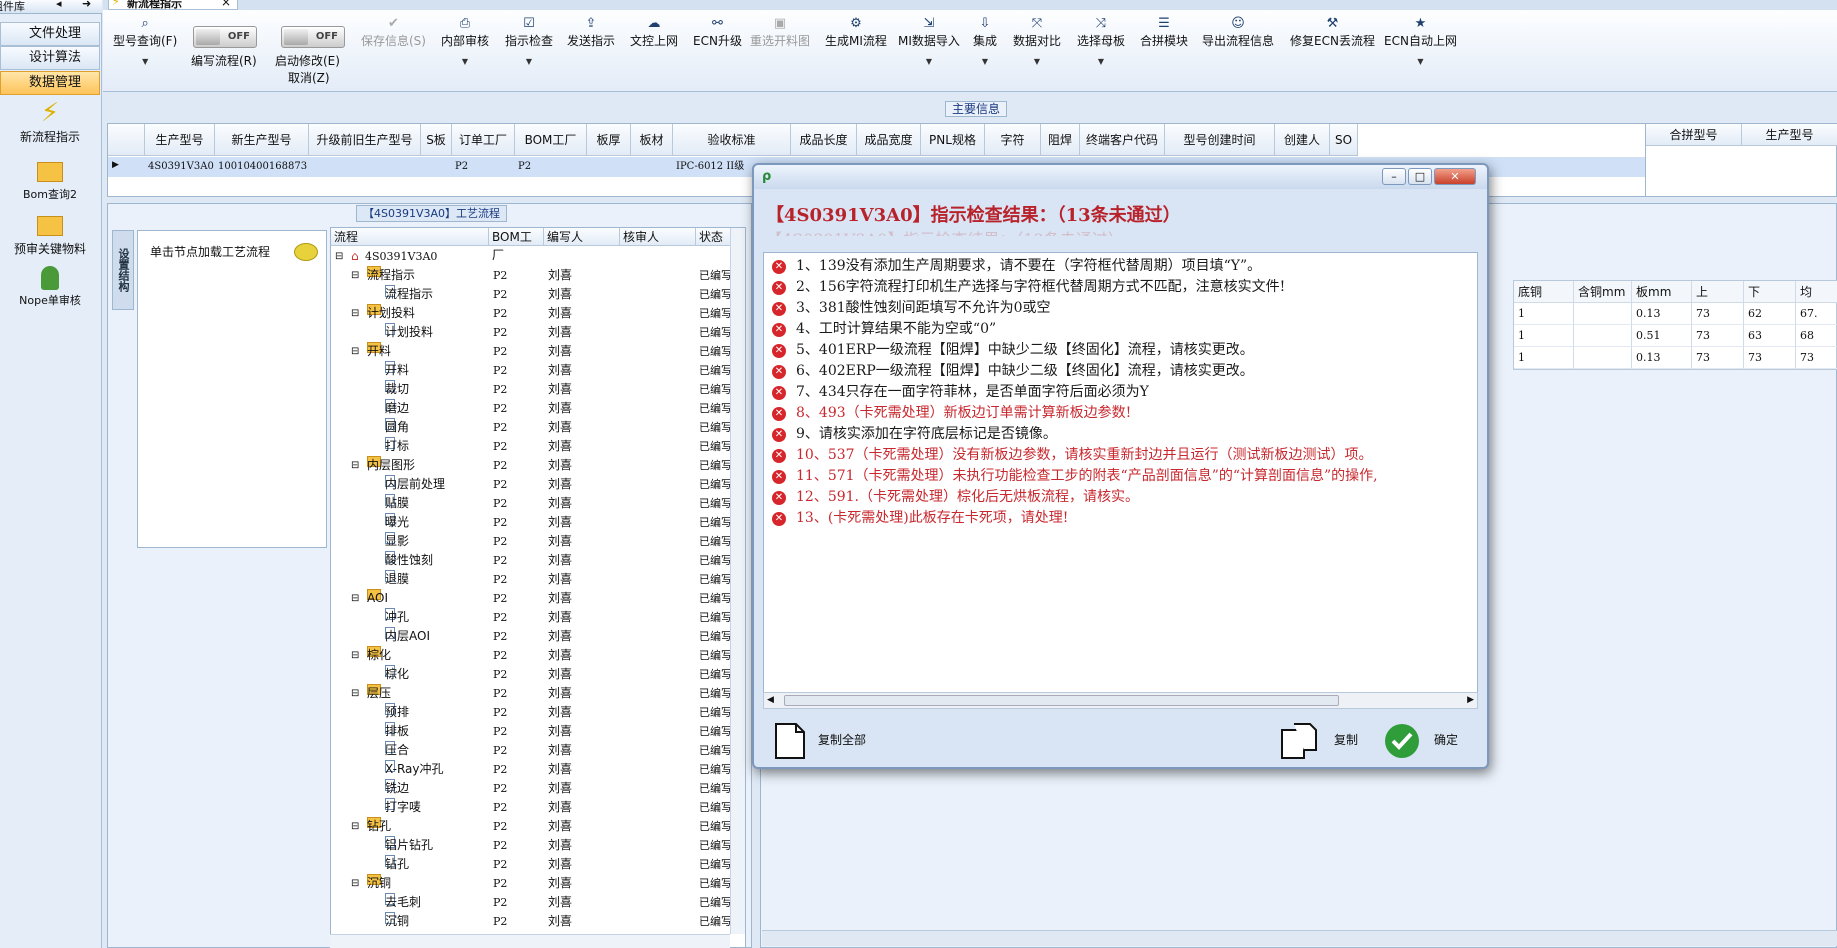 The width and height of the screenshot is (1837, 948). Describe the element at coordinates (652, 140) in the screenshot. I see `grid-header: 板材` at that location.